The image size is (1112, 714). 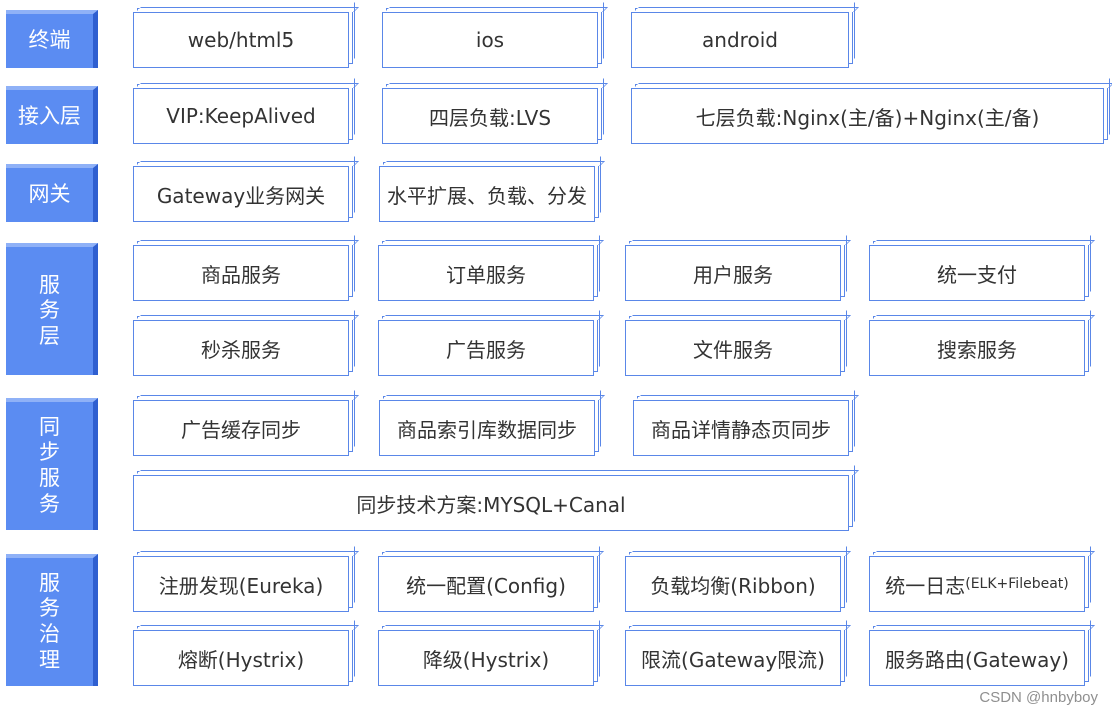 I want to click on access-nginx: 七层负载:Nginx(主/备)+Nginx(主/备), so click(x=867, y=116).